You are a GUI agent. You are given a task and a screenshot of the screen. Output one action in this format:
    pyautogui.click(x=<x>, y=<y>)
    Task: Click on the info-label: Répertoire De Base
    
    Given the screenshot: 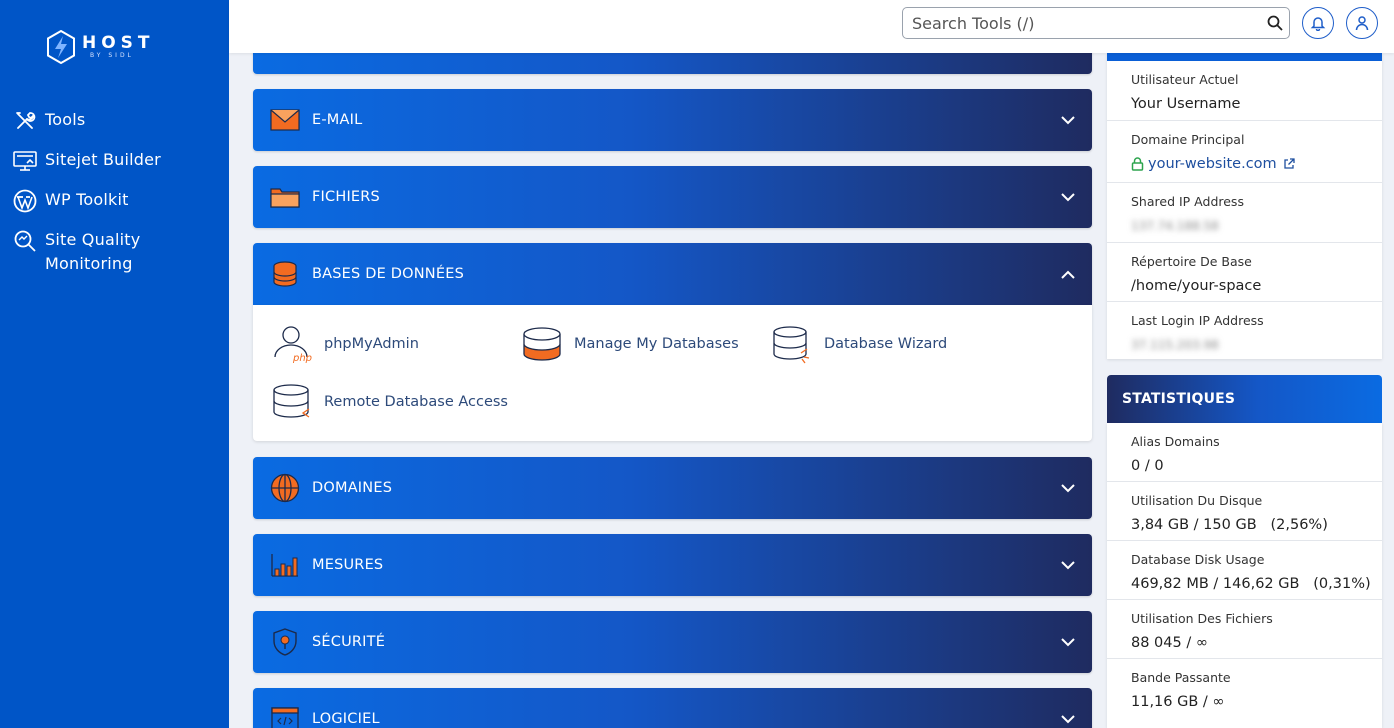 What is the action you would take?
    pyautogui.click(x=1191, y=261)
    